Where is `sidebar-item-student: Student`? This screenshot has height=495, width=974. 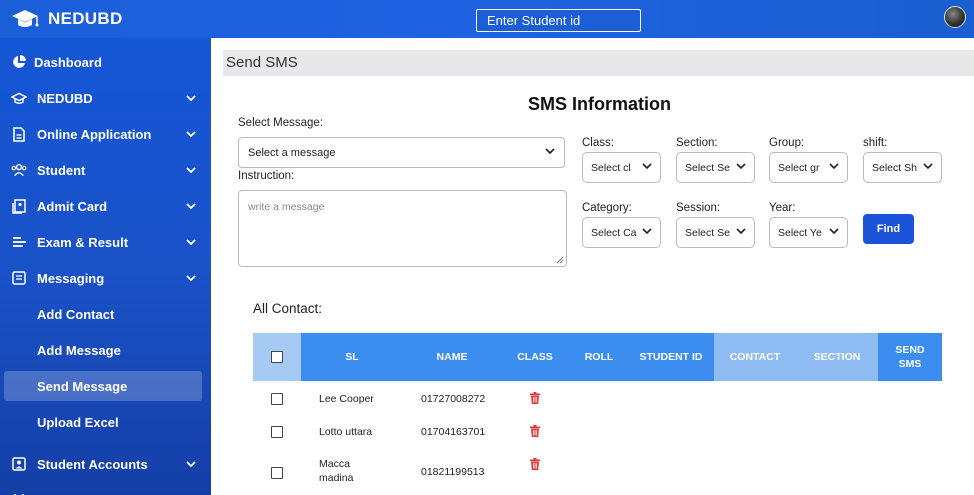 sidebar-item-student: Student is located at coordinates (105, 170).